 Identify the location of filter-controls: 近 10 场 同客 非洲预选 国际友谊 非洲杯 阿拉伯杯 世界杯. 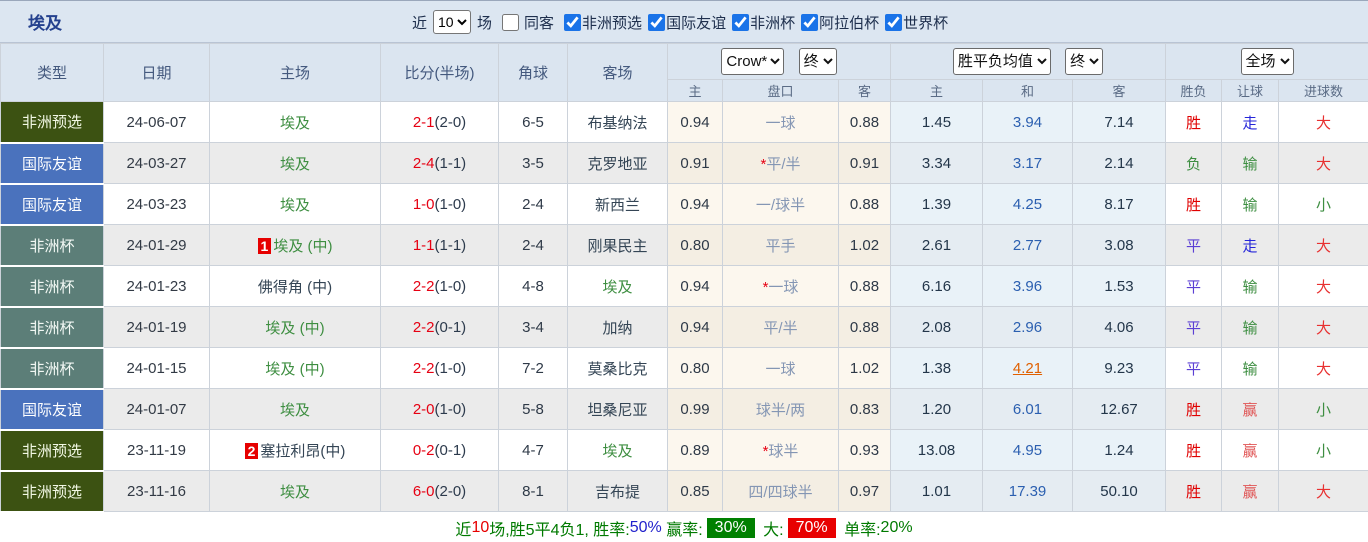
(678, 22).